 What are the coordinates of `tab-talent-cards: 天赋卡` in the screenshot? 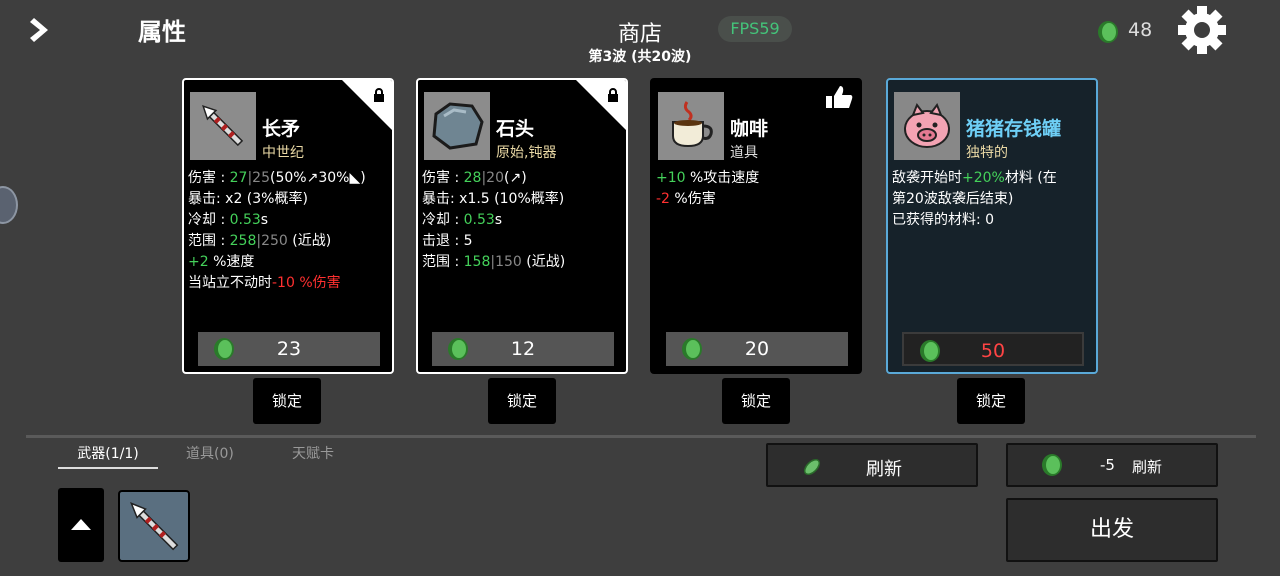 It's located at (313, 453).